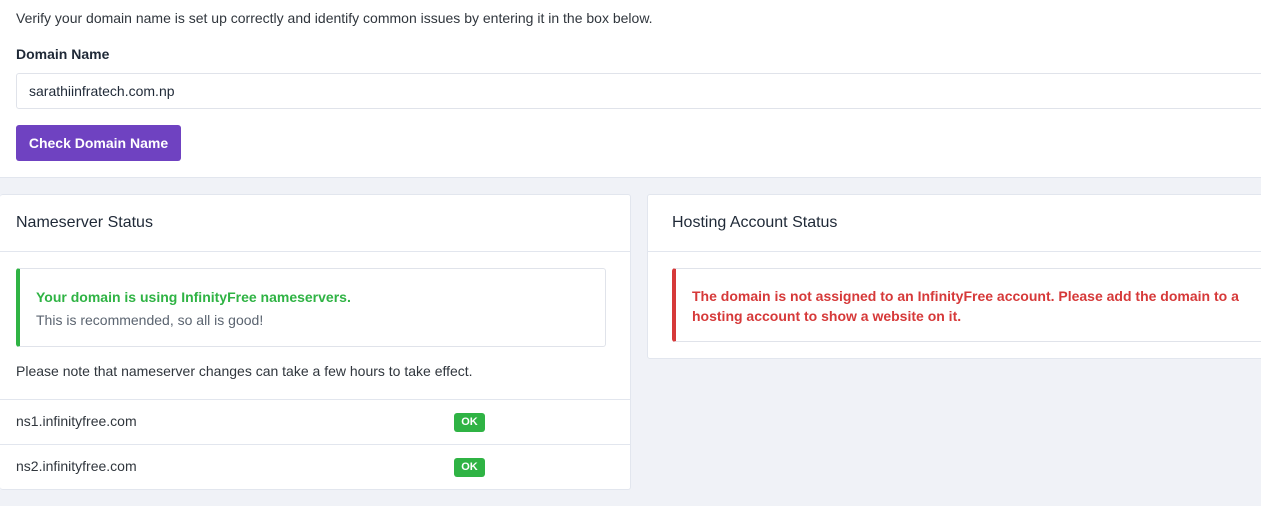  Describe the element at coordinates (76, 466) in the screenshot. I see `nameserver-name: ns2.infinityfree.com` at that location.